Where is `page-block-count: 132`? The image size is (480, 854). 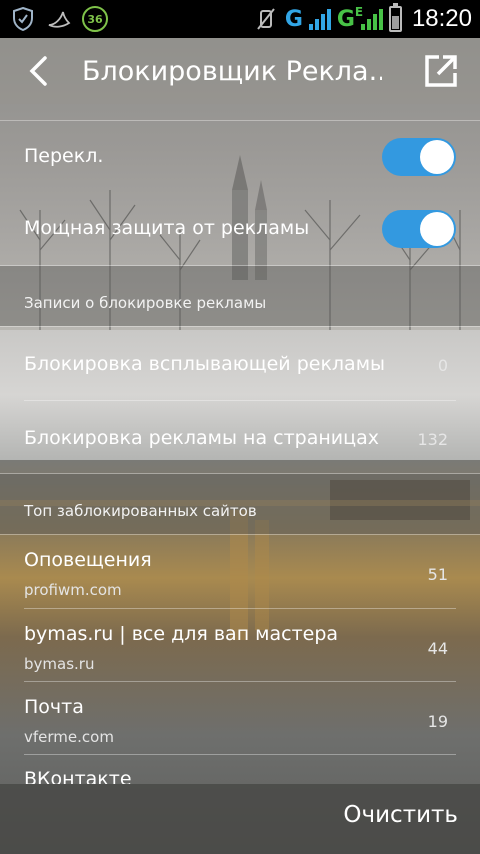 page-block-count: 132 is located at coordinates (432, 439).